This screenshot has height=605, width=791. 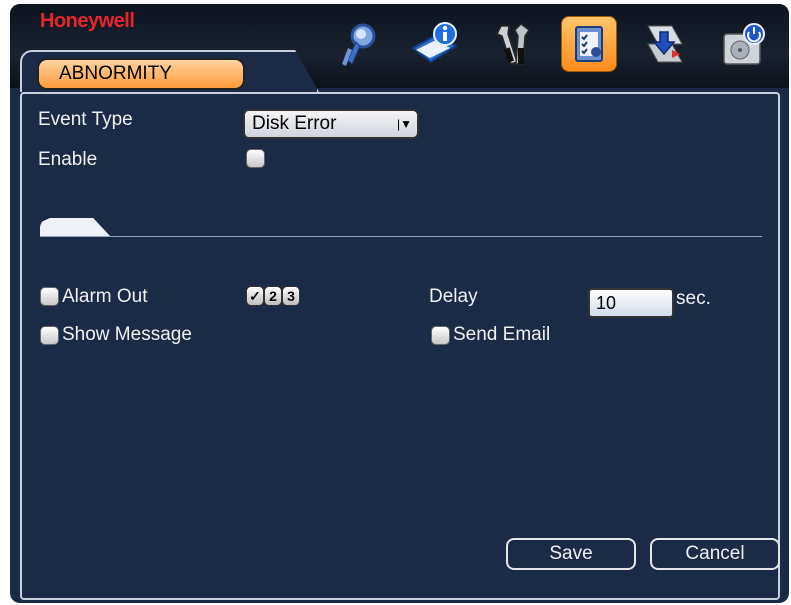 What do you see at coordinates (404, 124) in the screenshot?
I see `chevron-down-icon: |▼` at bounding box center [404, 124].